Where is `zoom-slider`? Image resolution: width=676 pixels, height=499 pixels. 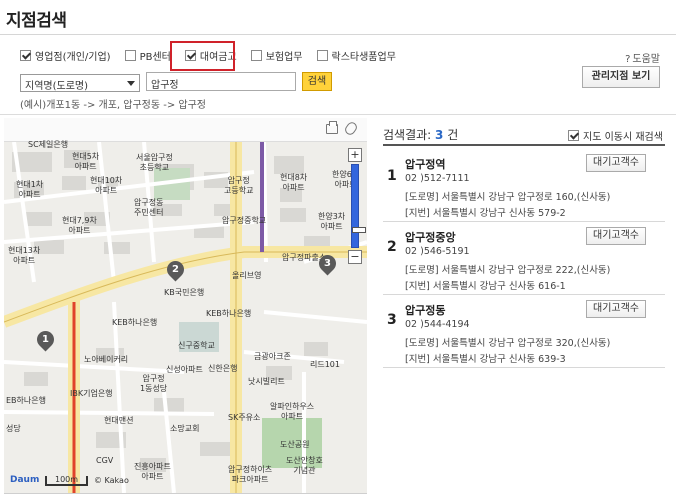 zoom-slider is located at coordinates (358, 206).